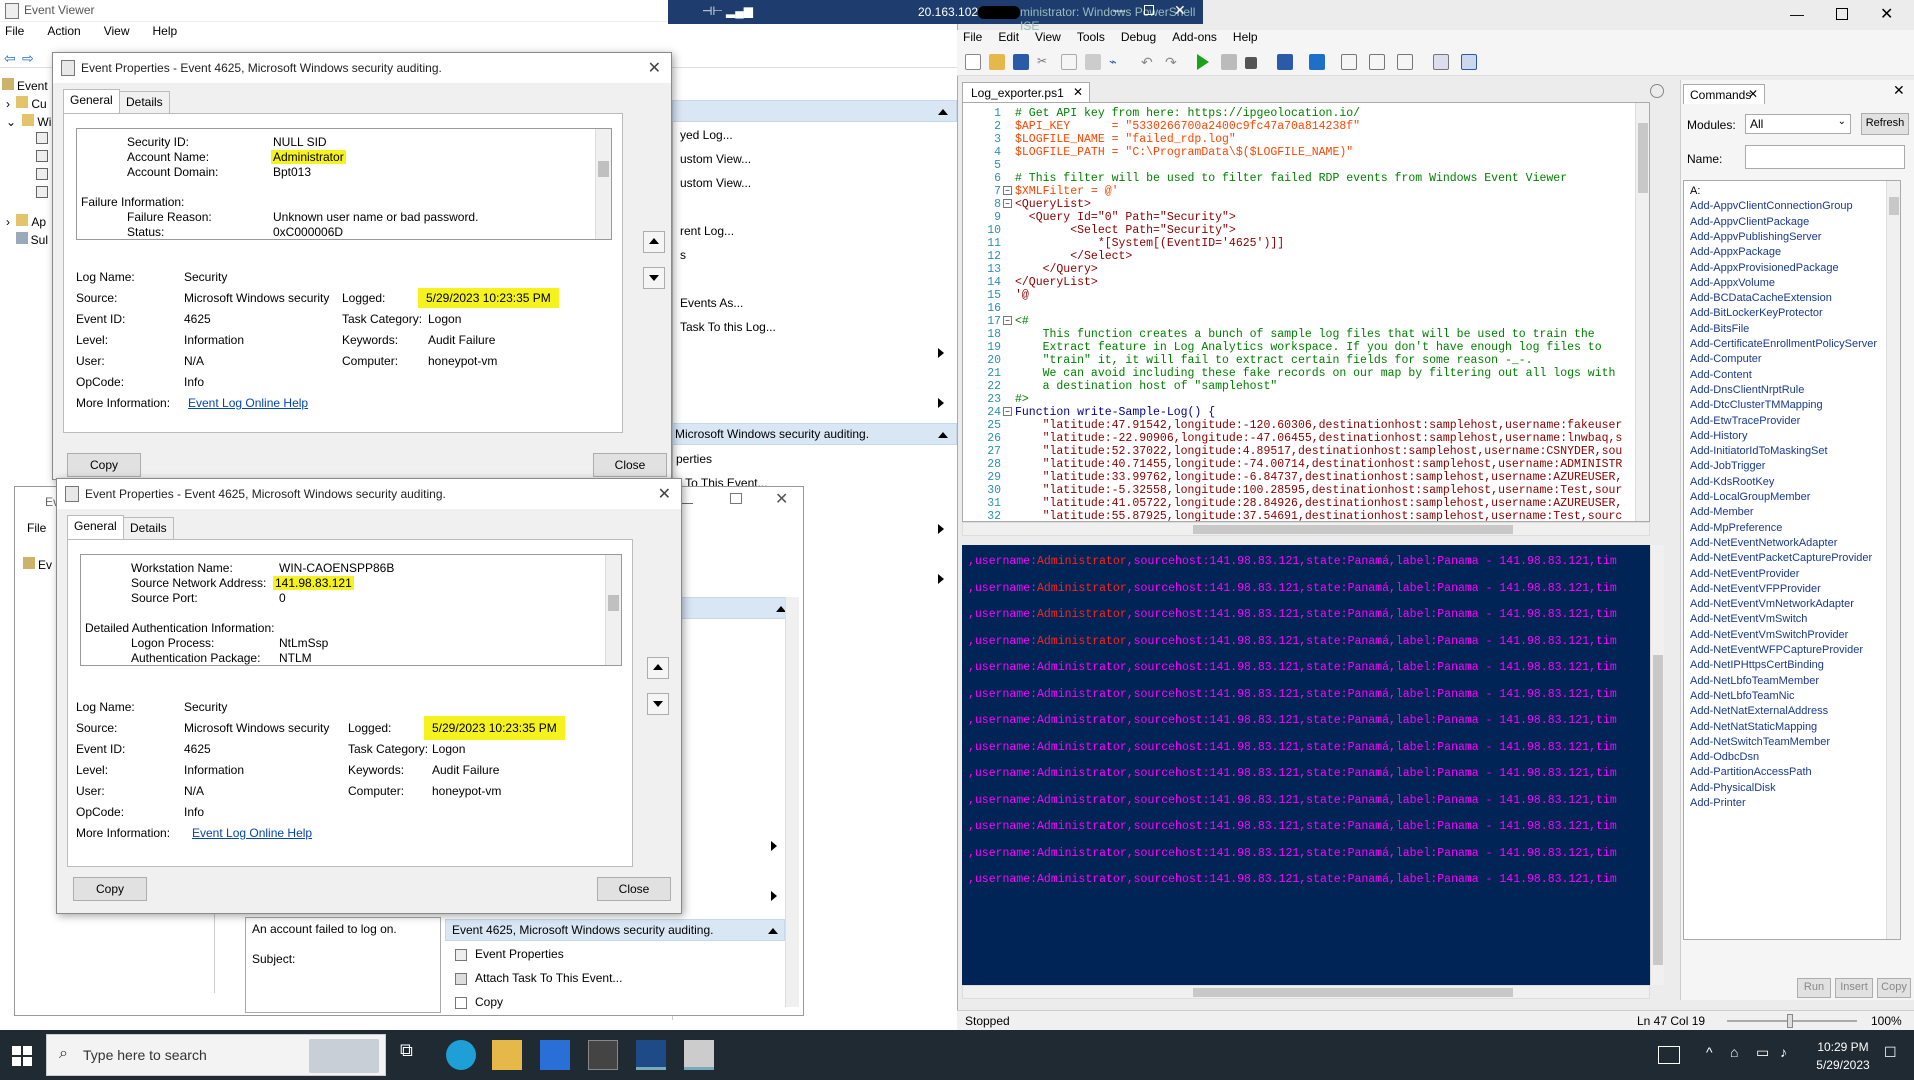 This screenshot has width=1914, height=1080. What do you see at coordinates (1203, 62) in the screenshot?
I see `run-script-icon` at bounding box center [1203, 62].